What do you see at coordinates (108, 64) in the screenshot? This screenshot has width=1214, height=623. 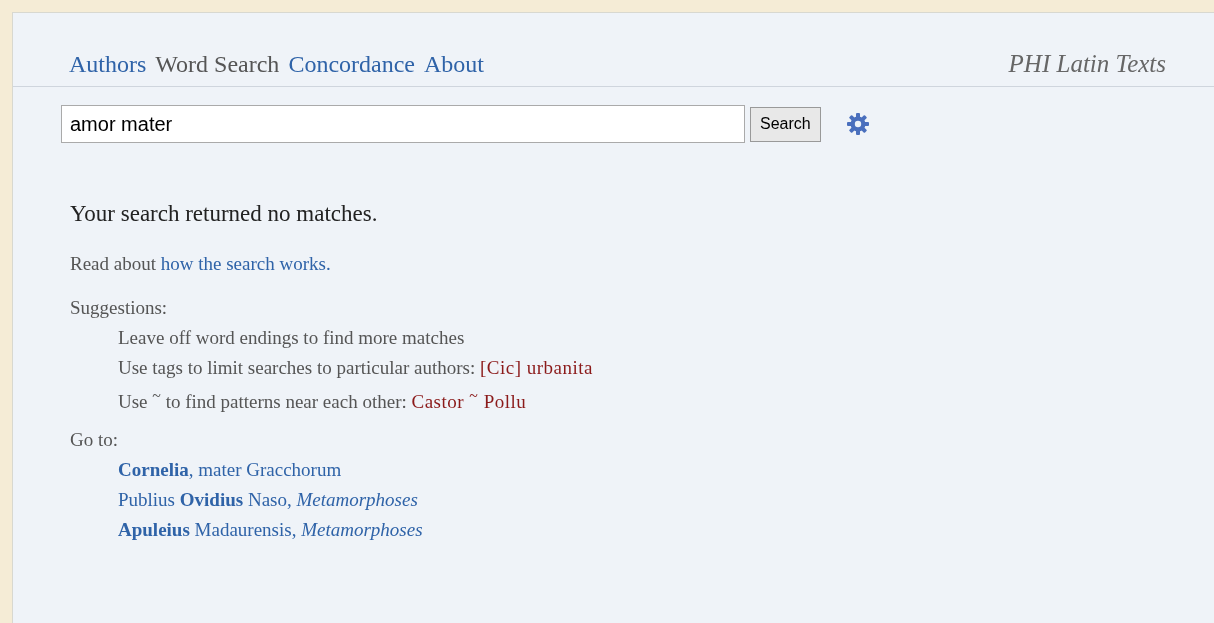 I see `nav-tab: Authors` at bounding box center [108, 64].